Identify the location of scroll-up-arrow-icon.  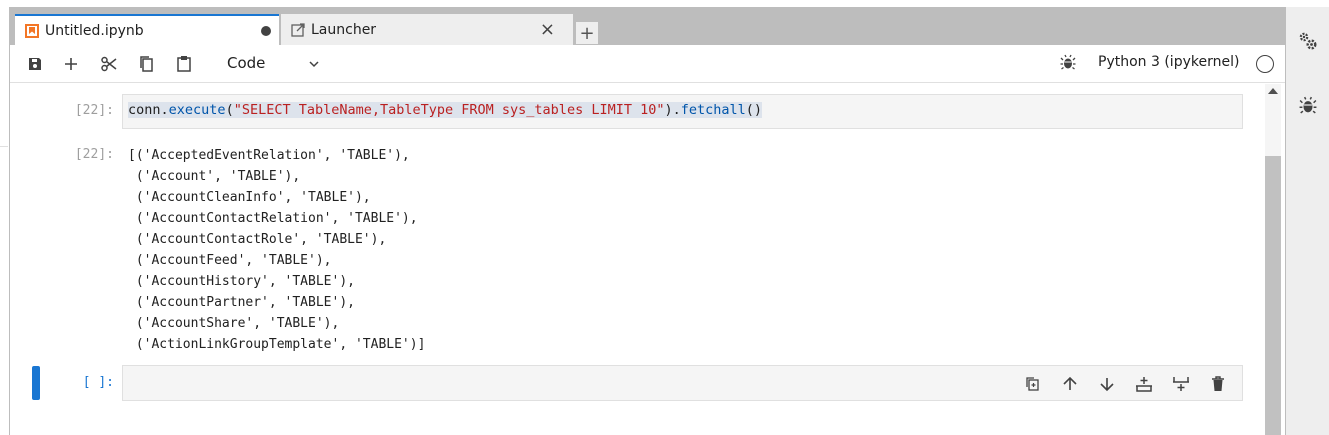
(1273, 91).